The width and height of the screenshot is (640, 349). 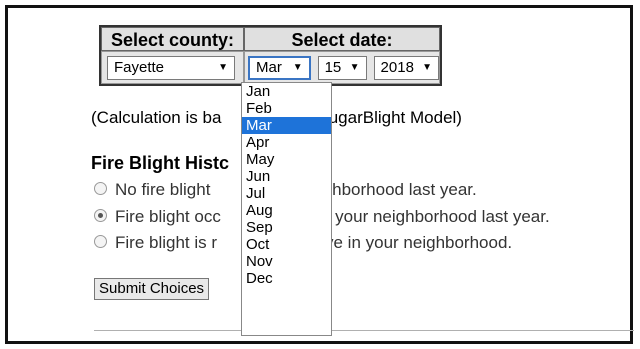 What do you see at coordinates (286, 125) in the screenshot?
I see `month-option-selected: Mar` at bounding box center [286, 125].